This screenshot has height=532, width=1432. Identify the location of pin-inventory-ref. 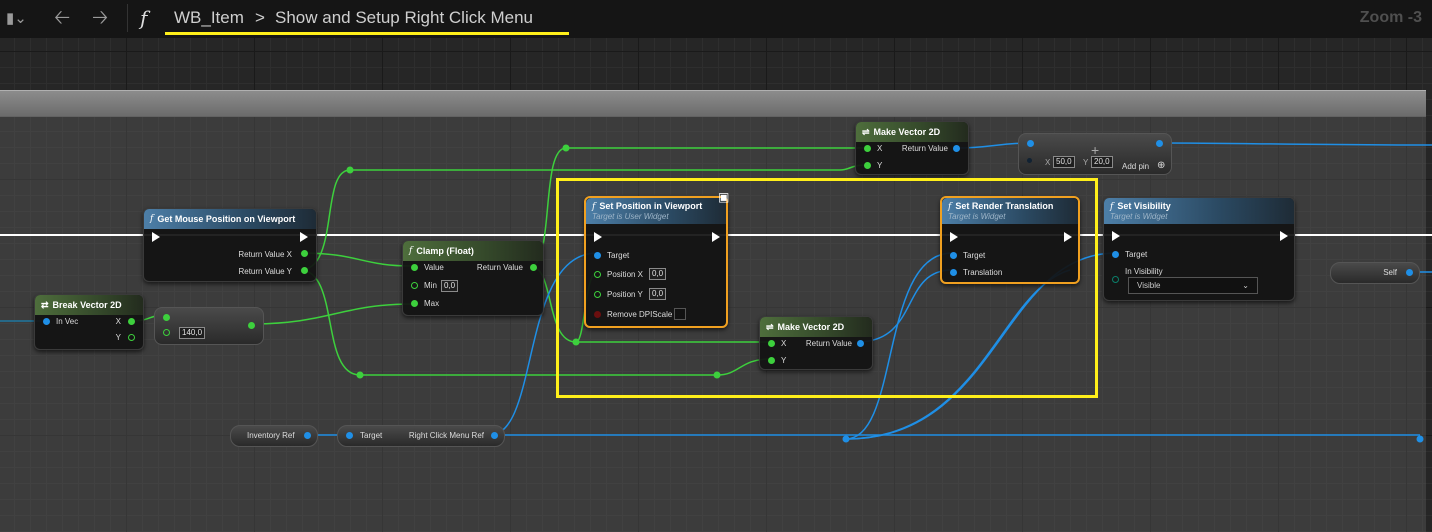
(307, 435).